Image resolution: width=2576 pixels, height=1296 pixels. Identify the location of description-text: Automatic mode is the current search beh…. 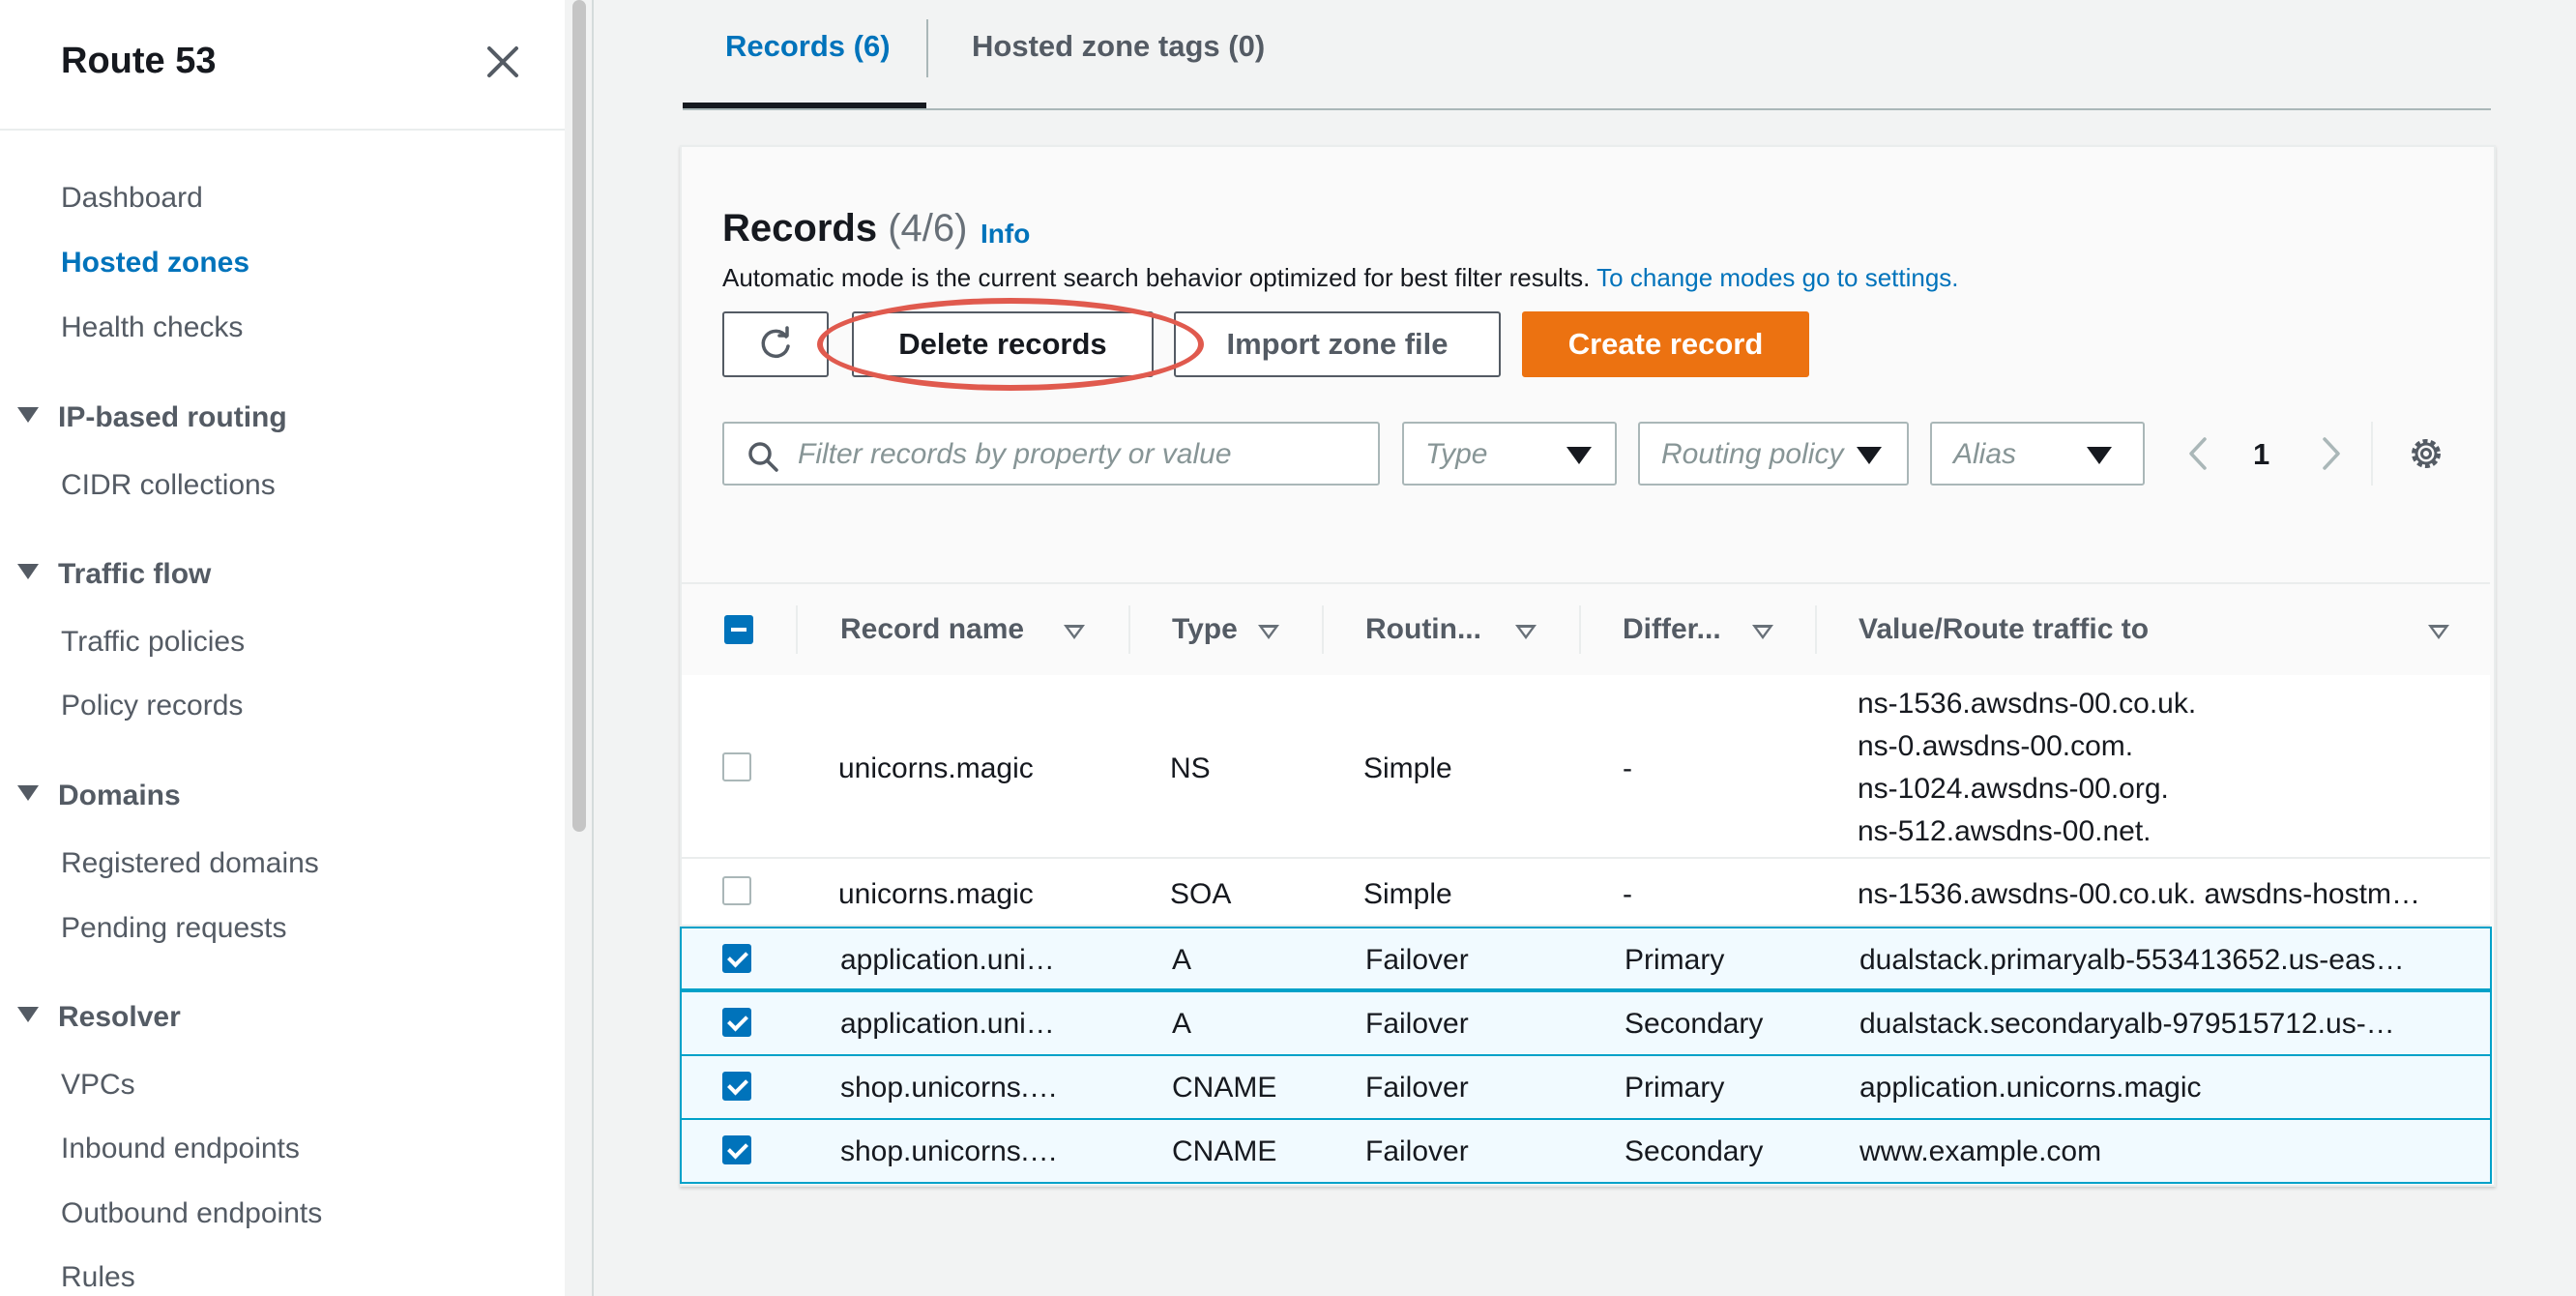
(1156, 277).